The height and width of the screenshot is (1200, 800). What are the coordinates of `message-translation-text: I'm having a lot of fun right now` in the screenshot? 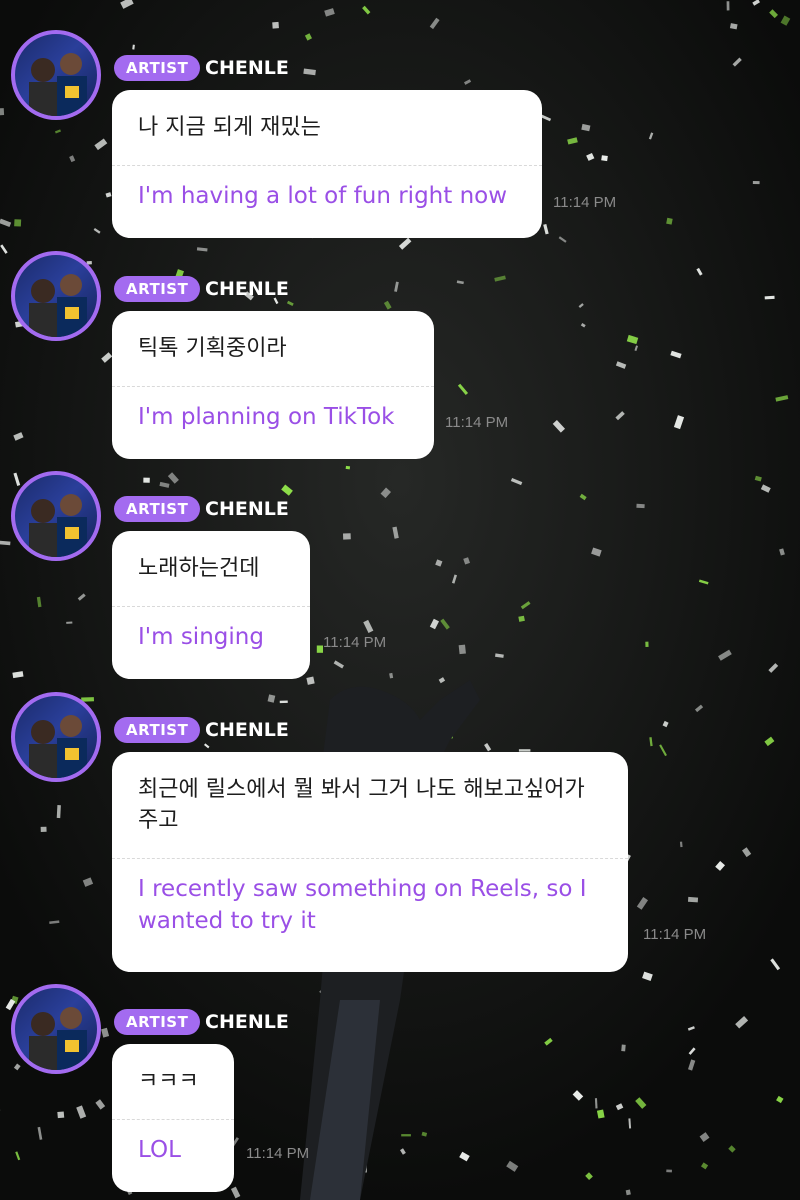 It's located at (323, 196).